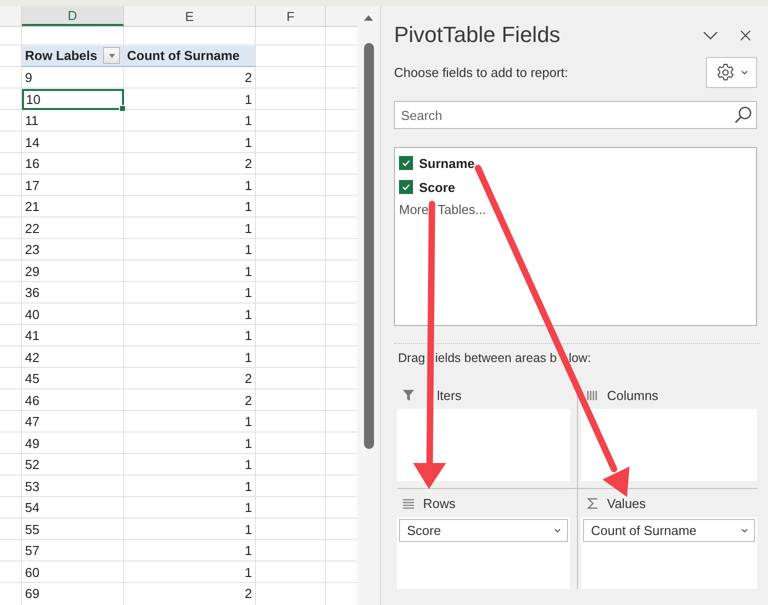 The width and height of the screenshot is (768, 605). What do you see at coordinates (73, 142) in the screenshot?
I see `table-cell: 14` at bounding box center [73, 142].